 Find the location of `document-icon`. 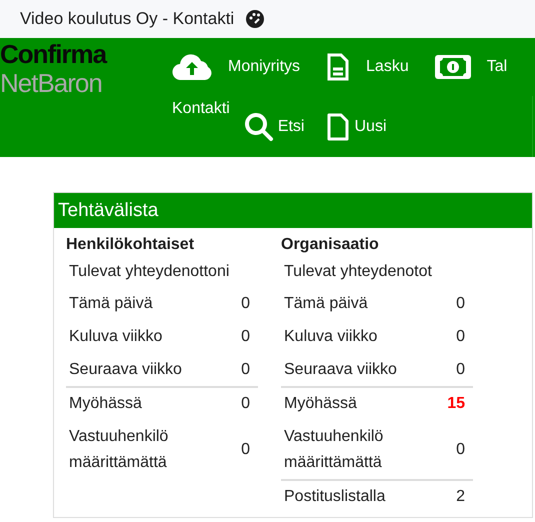

document-icon is located at coordinates (338, 67).